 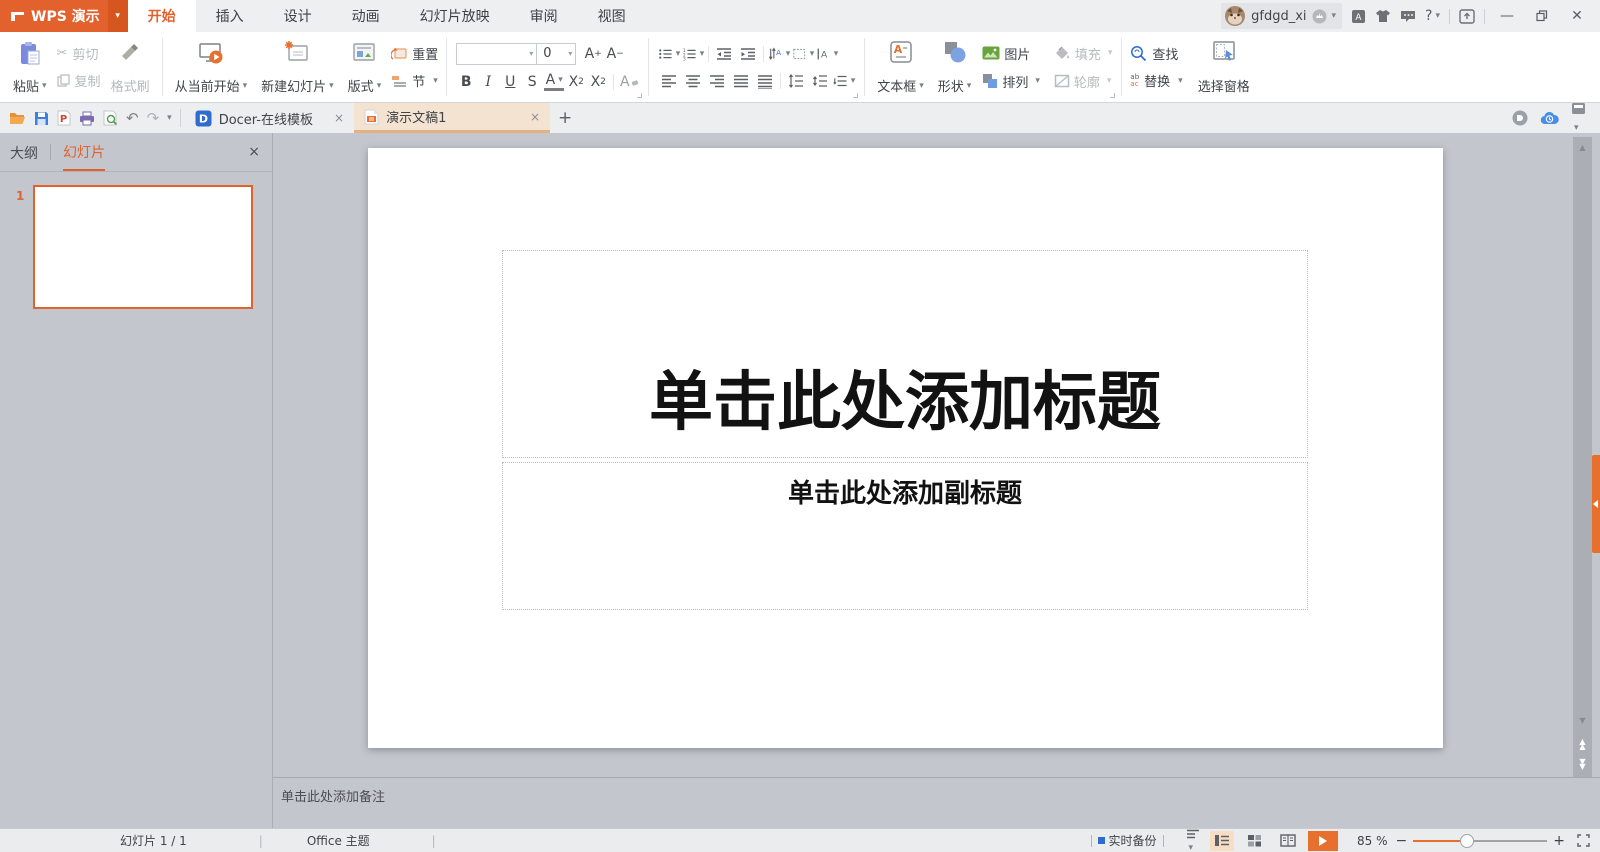 I want to click on text-box-style-button, so click(x=803, y=54).